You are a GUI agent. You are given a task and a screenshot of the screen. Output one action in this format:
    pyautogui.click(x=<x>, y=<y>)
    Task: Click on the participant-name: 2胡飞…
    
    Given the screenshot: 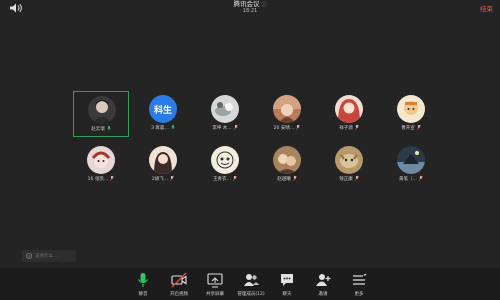 What is the action you would take?
    pyautogui.click(x=163, y=179)
    